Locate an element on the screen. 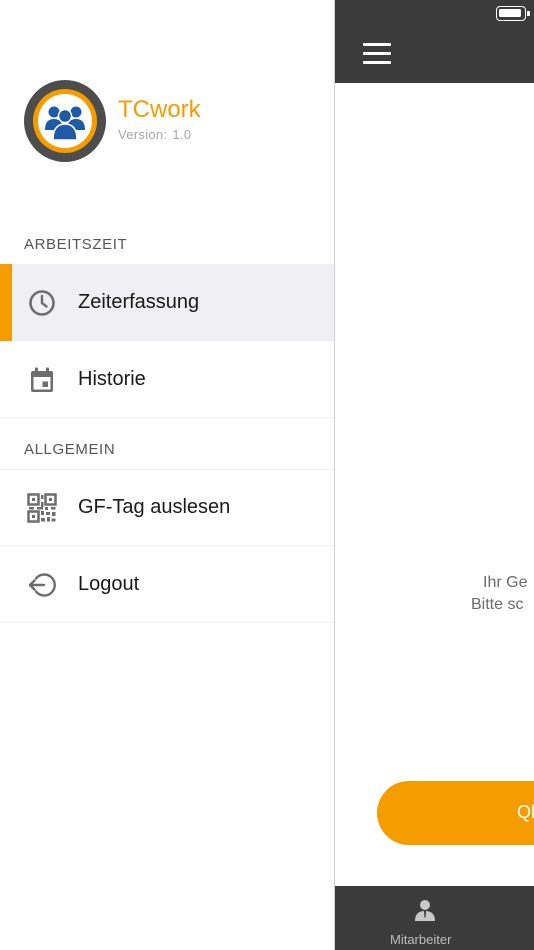  battery-icon is located at coordinates (513, 13).